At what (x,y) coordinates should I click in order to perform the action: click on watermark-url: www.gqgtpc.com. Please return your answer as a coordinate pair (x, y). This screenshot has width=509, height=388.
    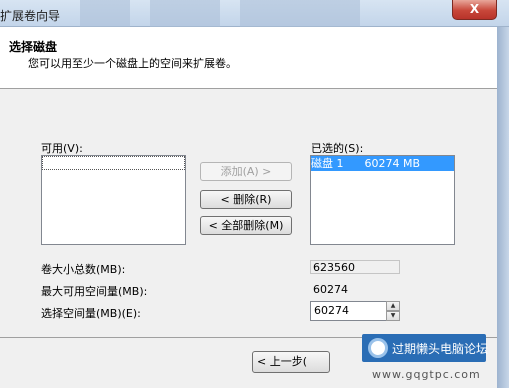
    Looking at the image, I should click on (426, 374).